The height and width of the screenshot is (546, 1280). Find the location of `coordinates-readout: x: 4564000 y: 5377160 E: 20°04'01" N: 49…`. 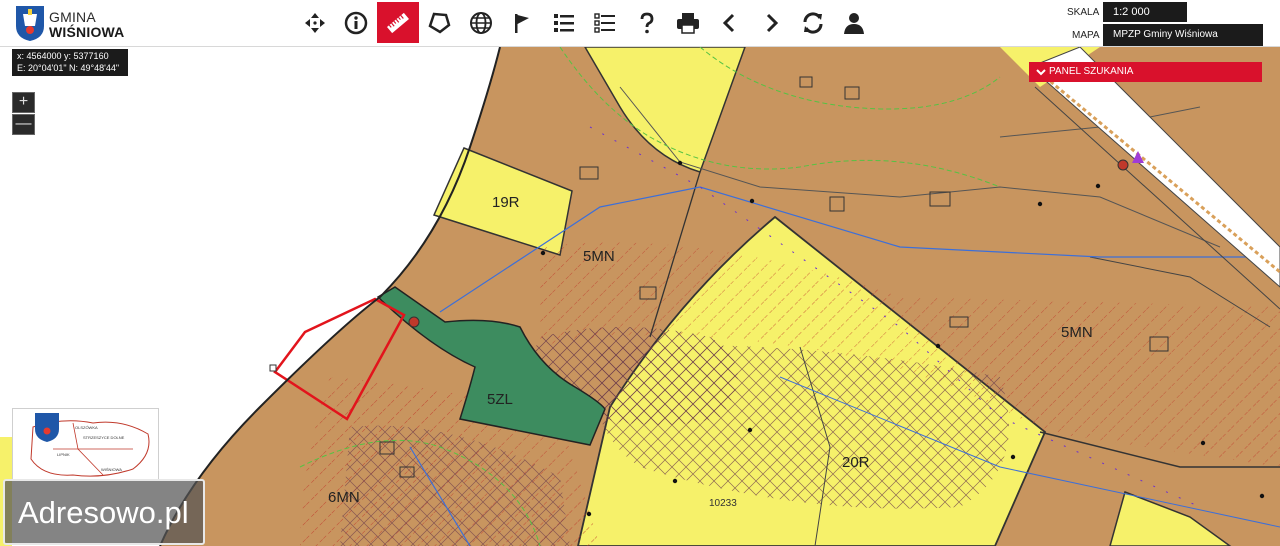

coordinates-readout: x: 4564000 y: 5377160 E: 20°04'01" N: 49… is located at coordinates (70, 62).